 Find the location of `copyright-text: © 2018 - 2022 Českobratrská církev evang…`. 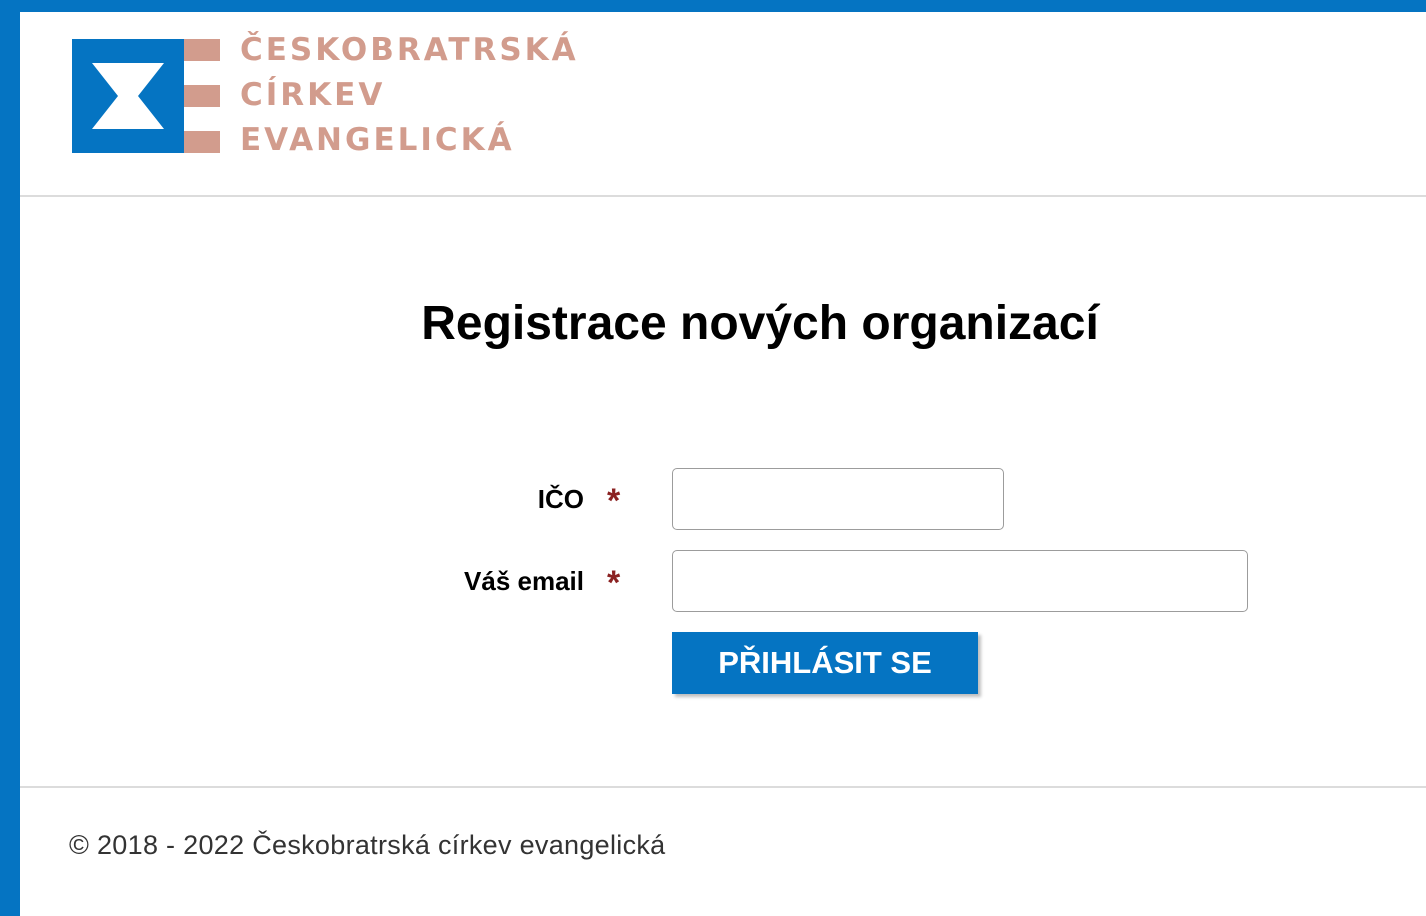

copyright-text: © 2018 - 2022 Českobratrská církev evang… is located at coordinates (367, 845).